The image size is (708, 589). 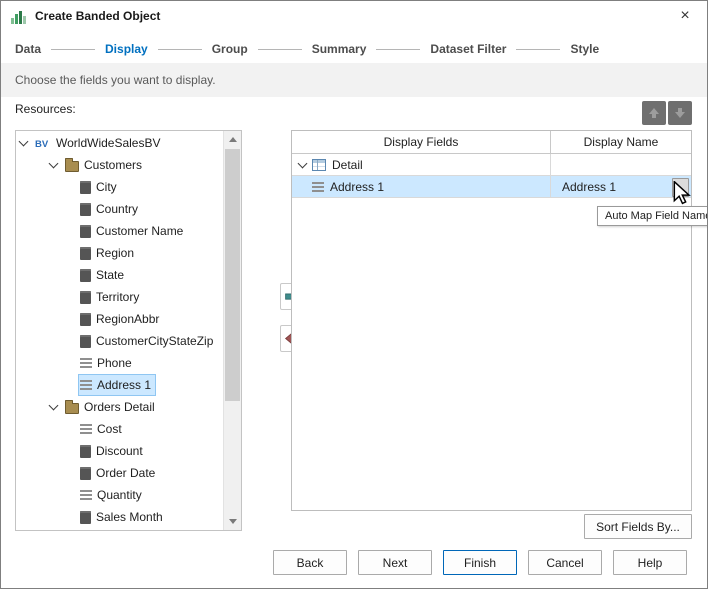 I want to click on wizard-step-label: Group, so click(x=229, y=49).